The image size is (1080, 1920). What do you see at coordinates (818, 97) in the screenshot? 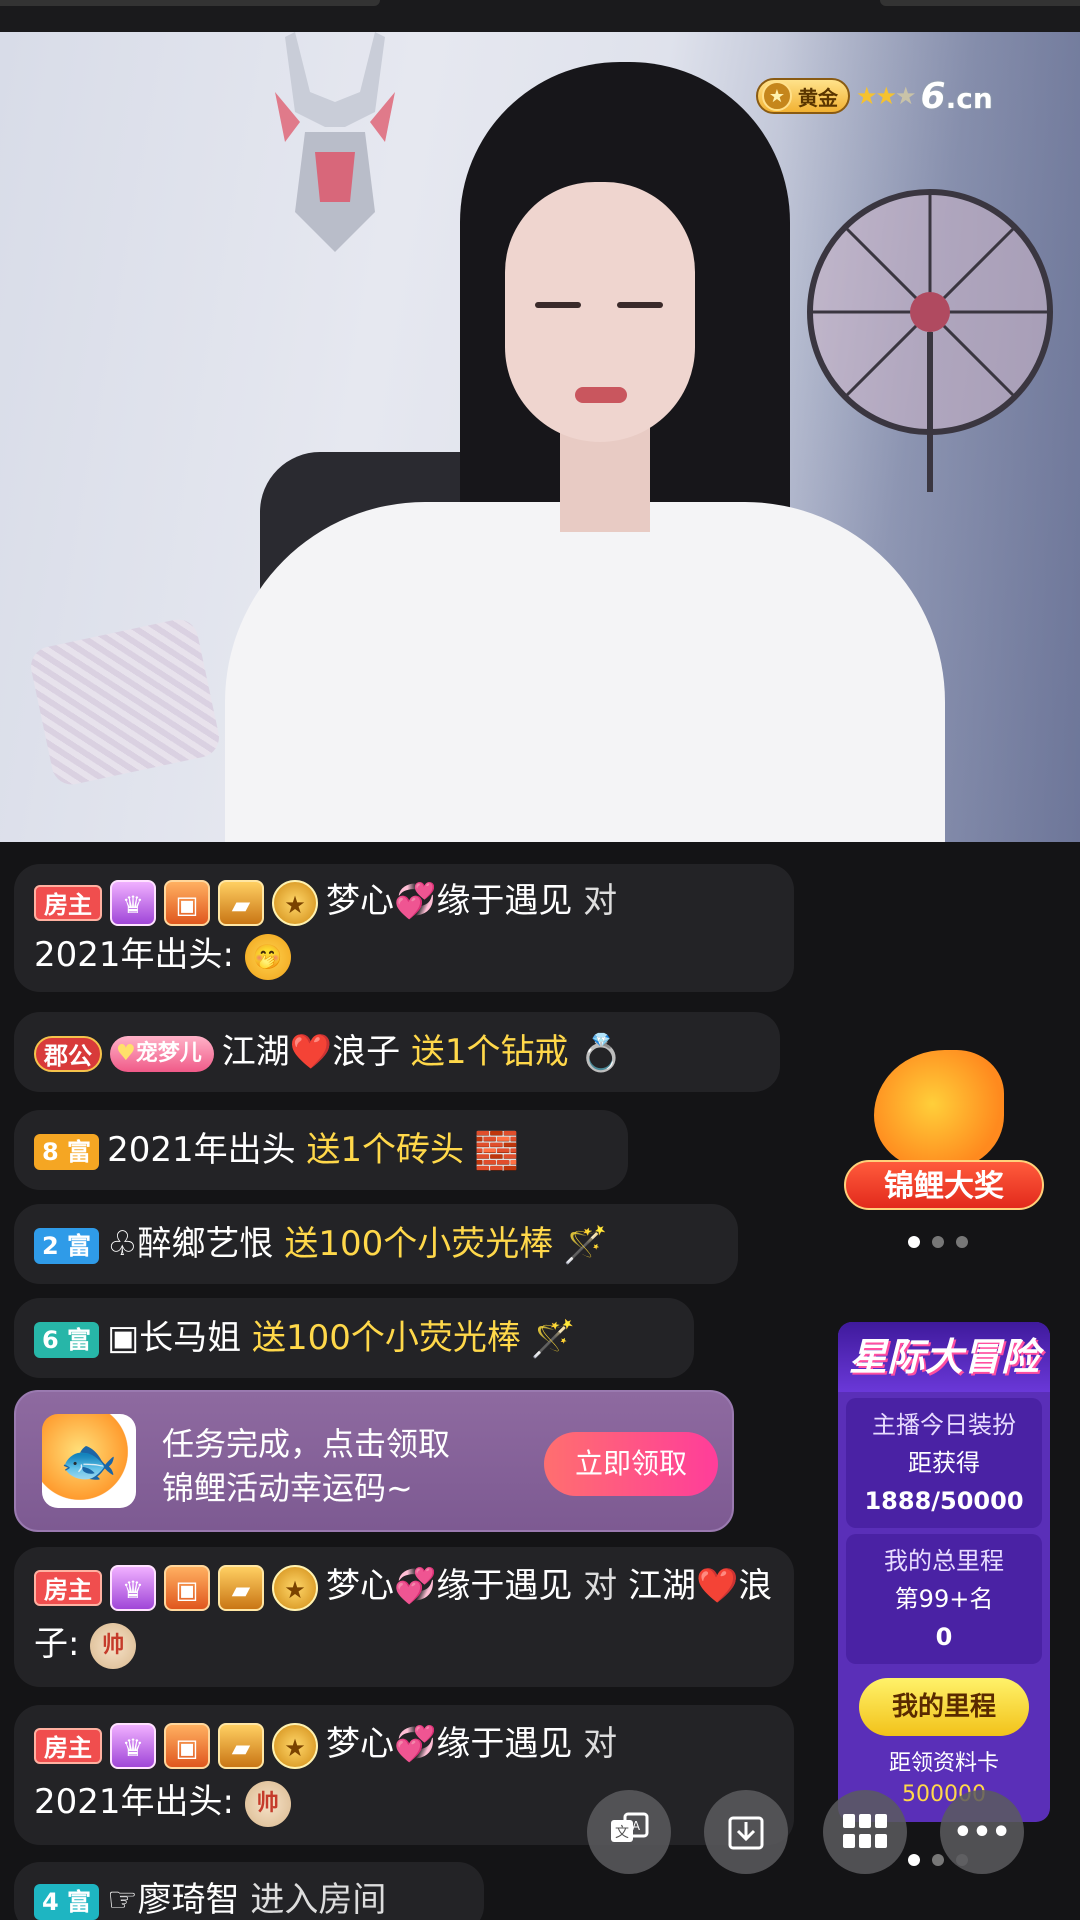
I see `level-label: 黄金` at bounding box center [818, 97].